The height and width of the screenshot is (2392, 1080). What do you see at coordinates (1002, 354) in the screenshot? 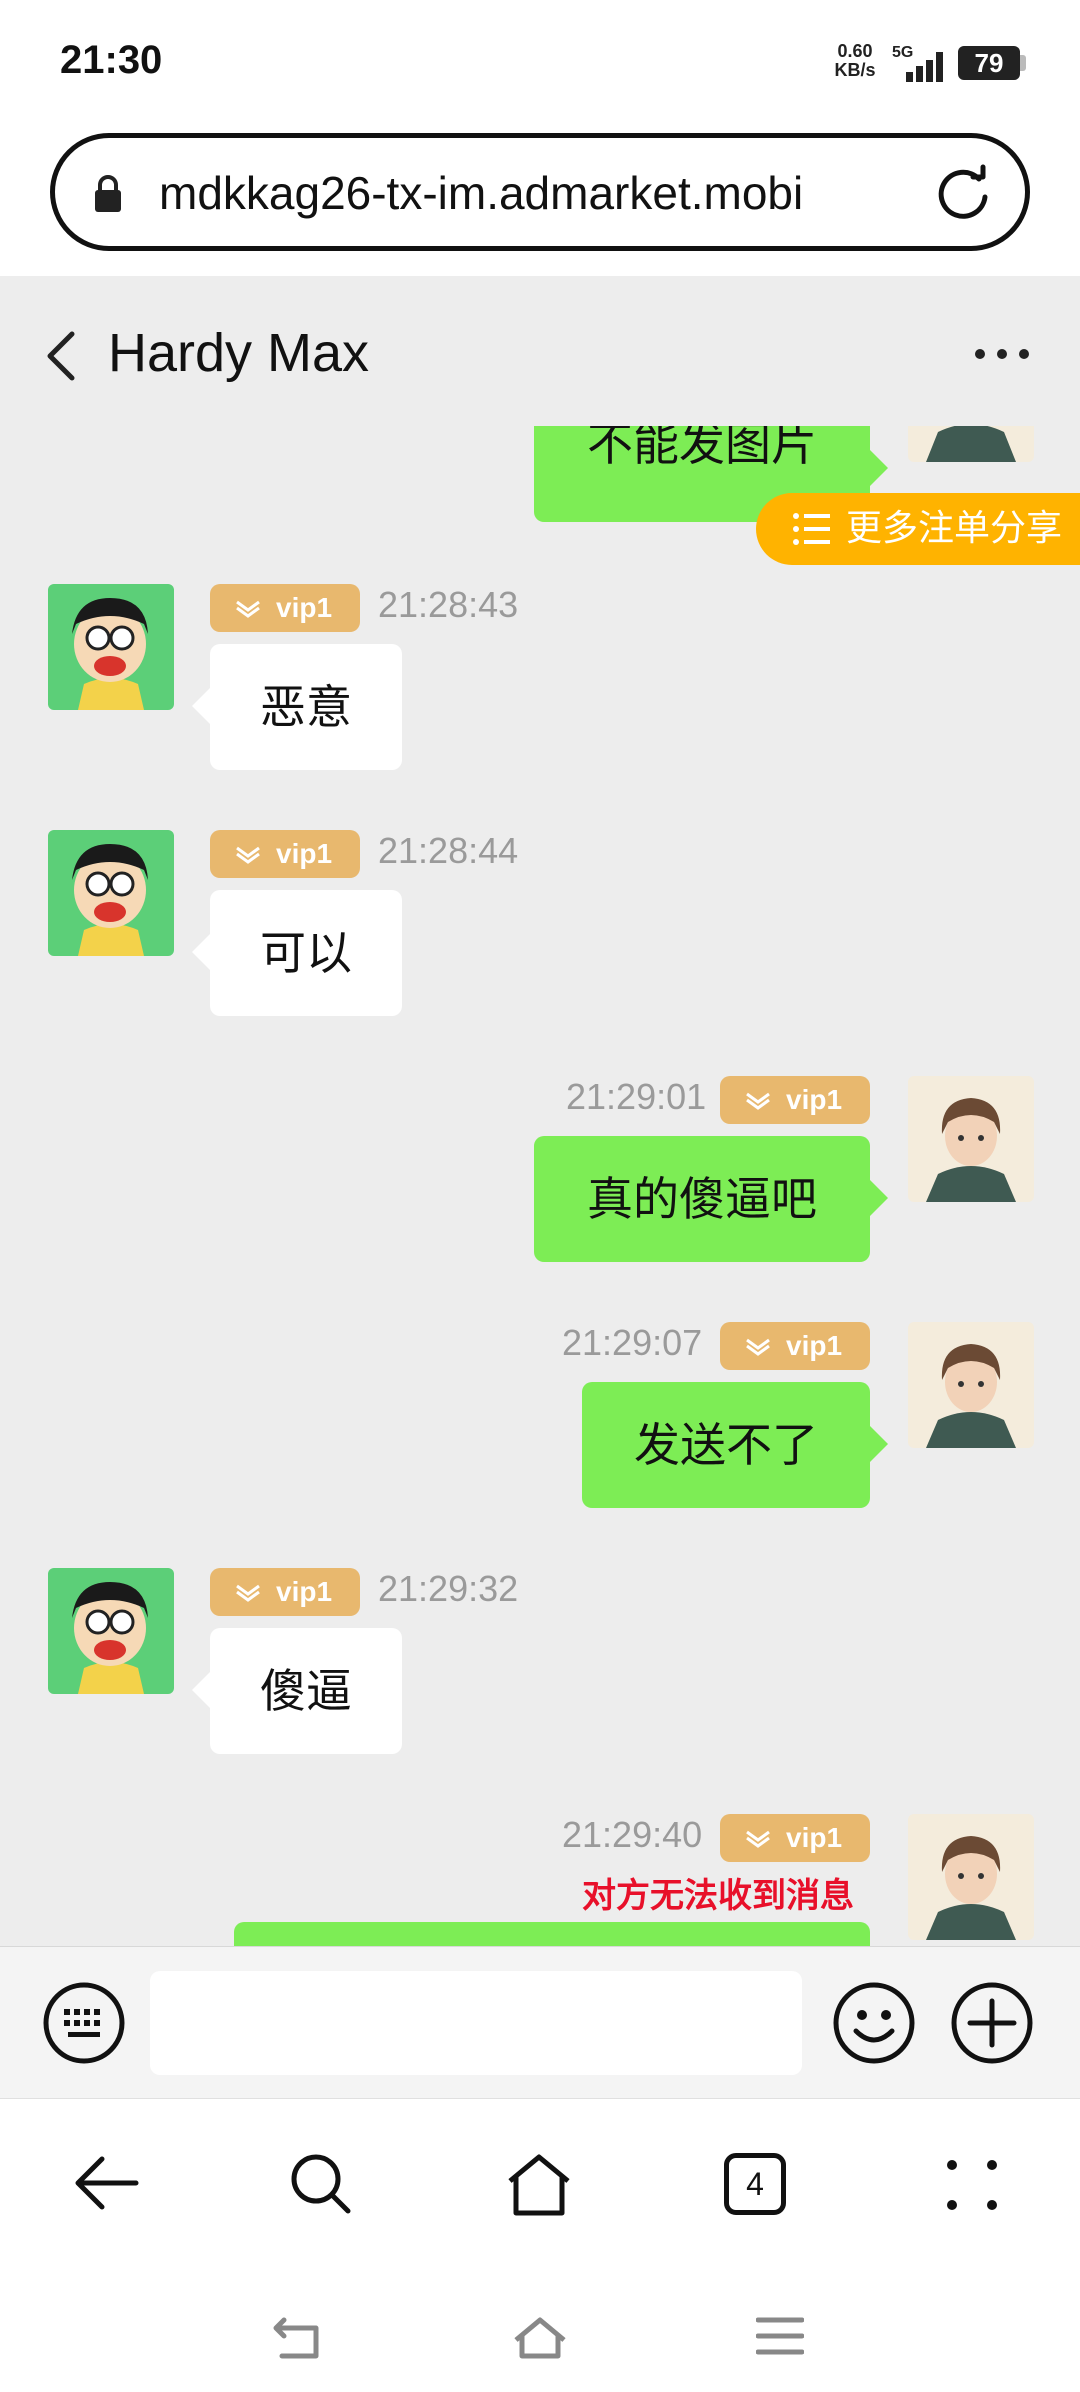
I see `more-icon` at bounding box center [1002, 354].